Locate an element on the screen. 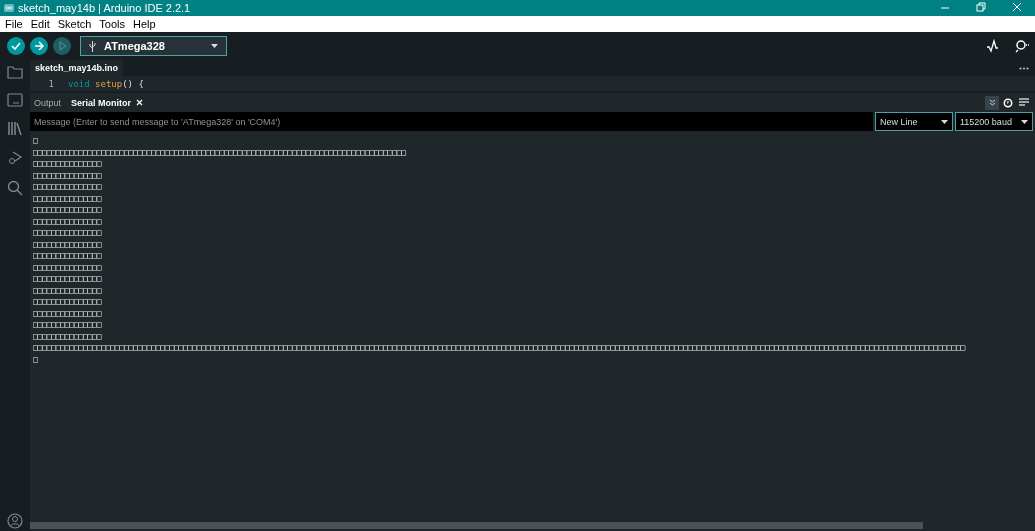 The width and height of the screenshot is (1035, 531). autoscroll-button is located at coordinates (992, 102).